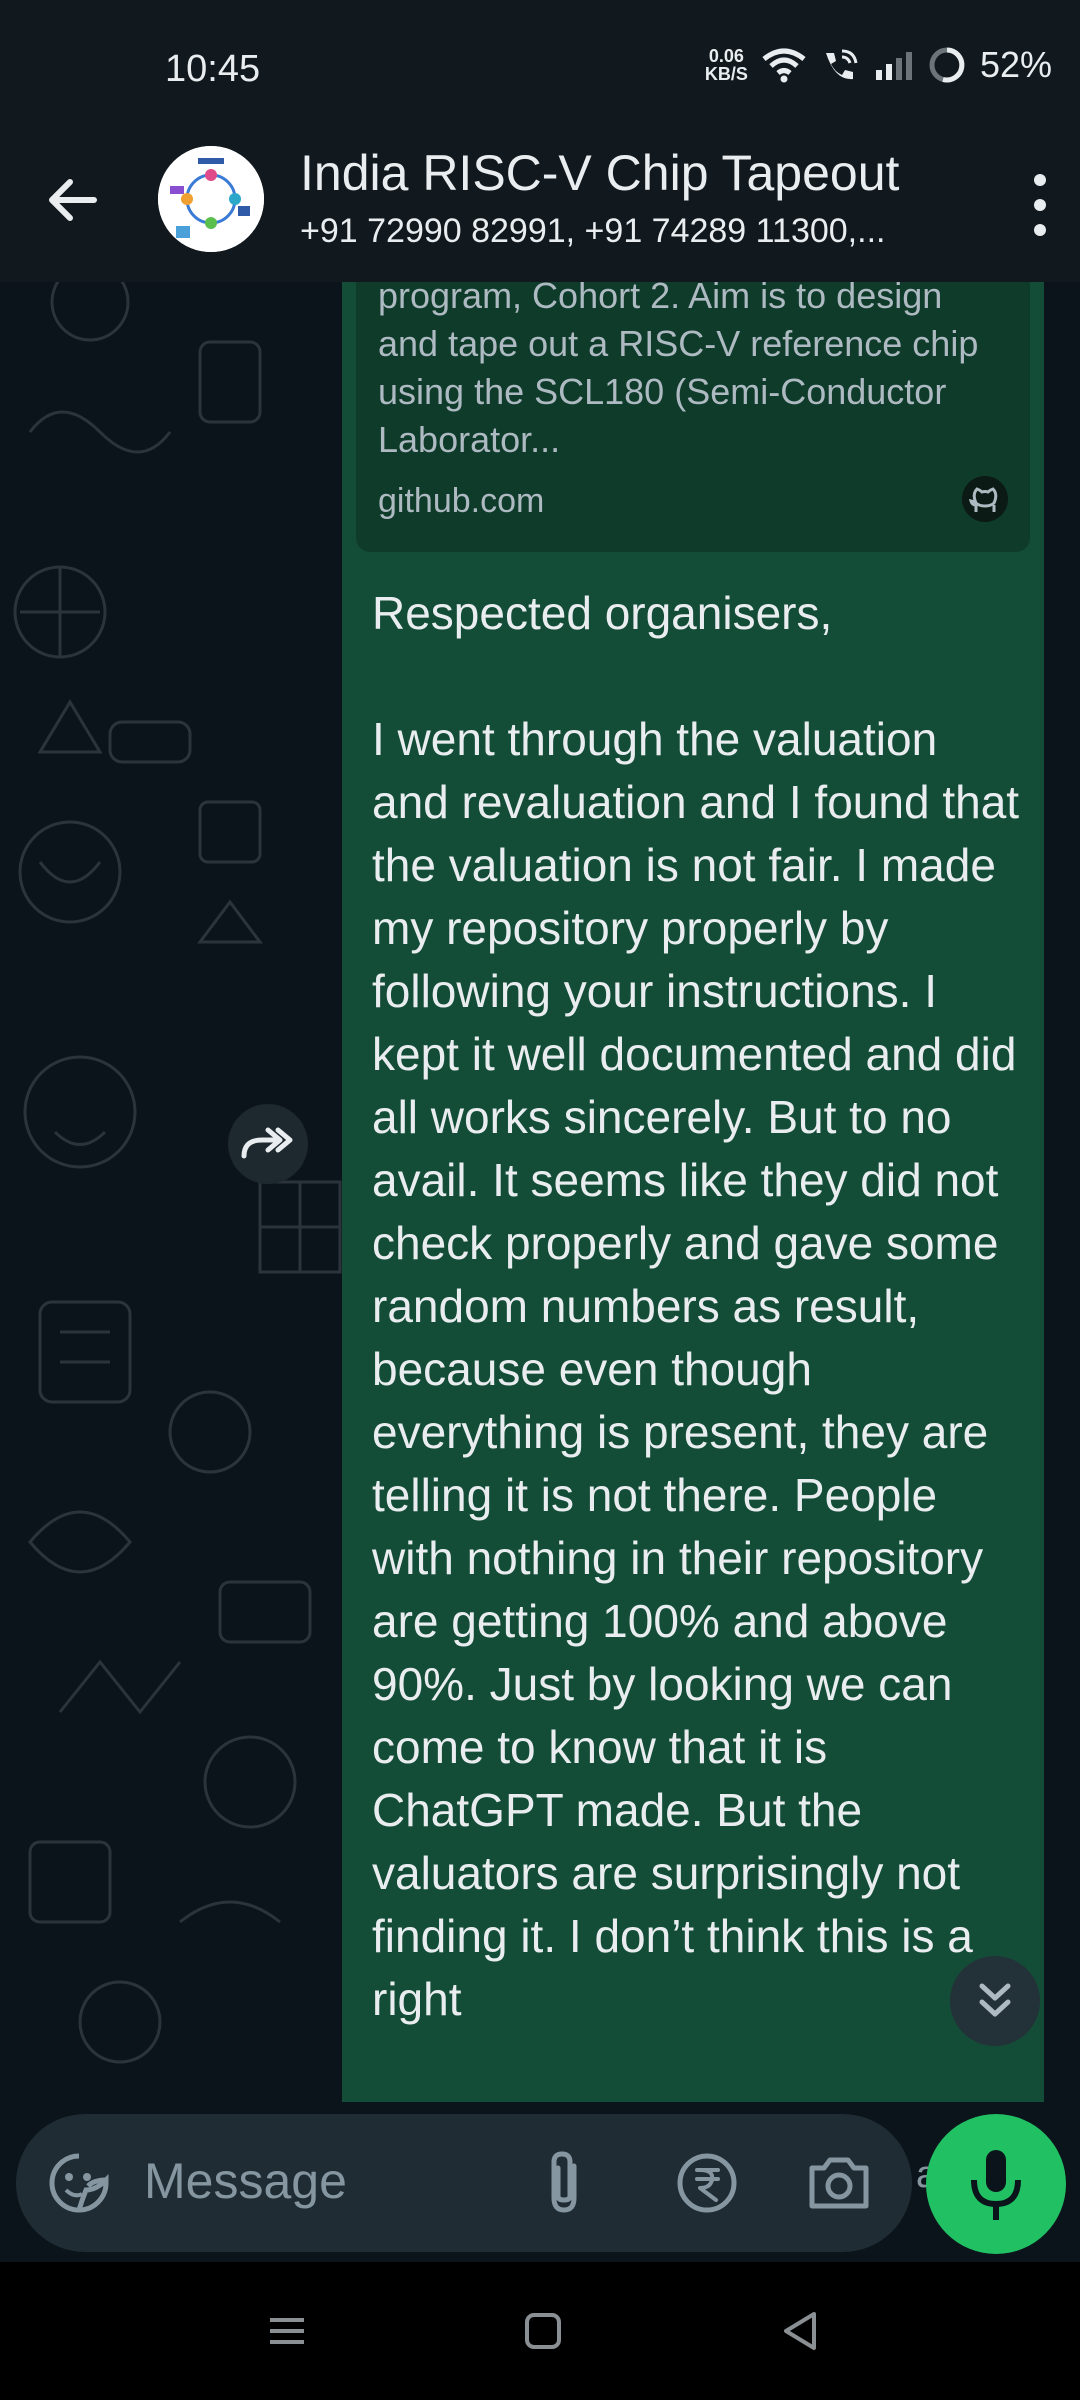  I want to click on more-options-icon, so click(1040, 205).